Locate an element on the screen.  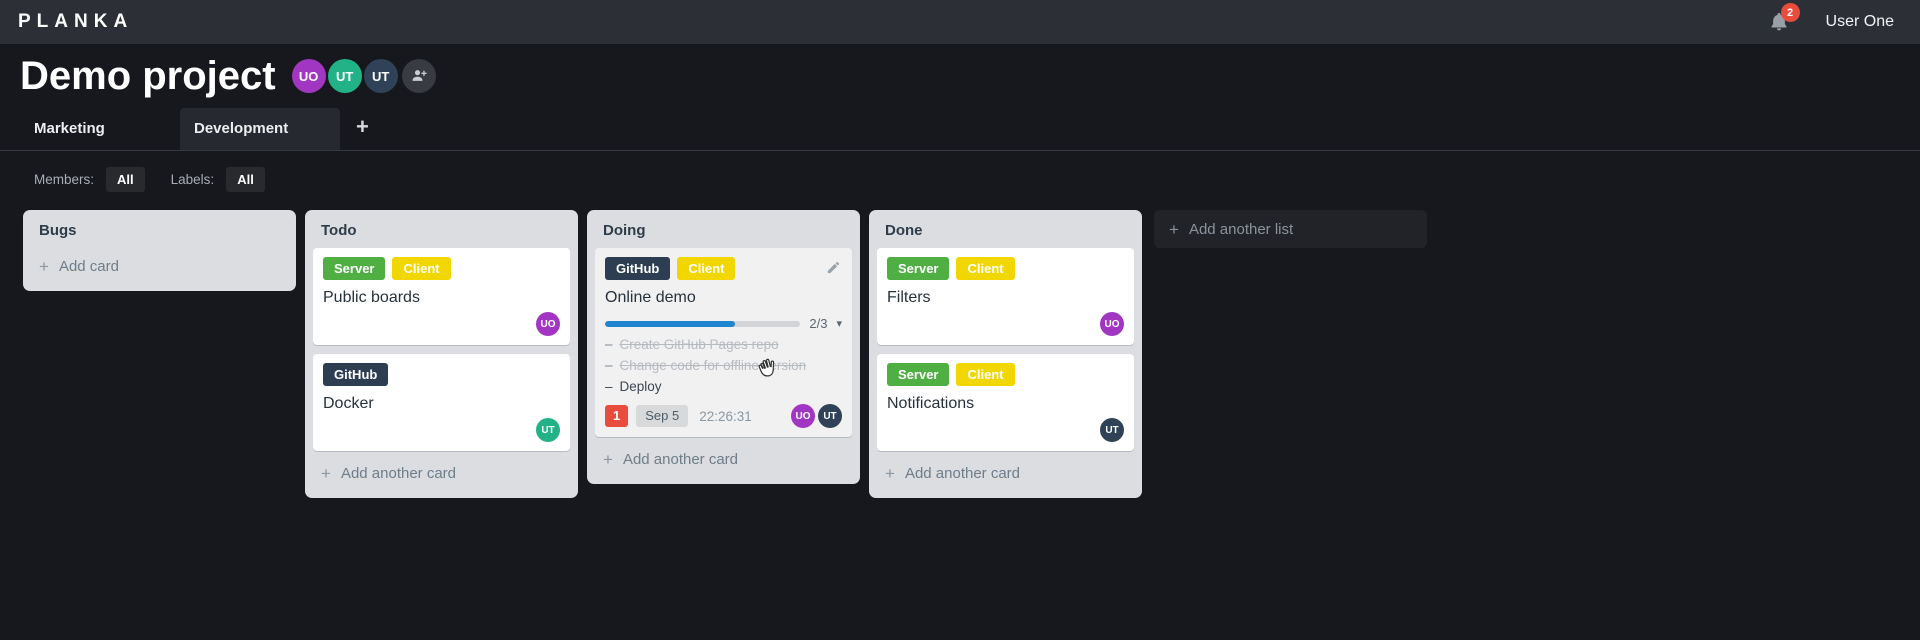
list-header: Done is located at coordinates (1005, 229).